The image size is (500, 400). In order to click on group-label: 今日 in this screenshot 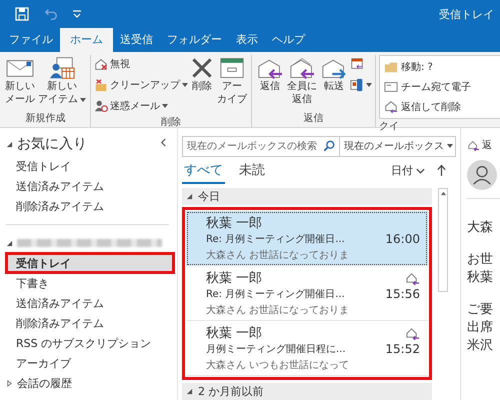, I will do `click(209, 196)`.